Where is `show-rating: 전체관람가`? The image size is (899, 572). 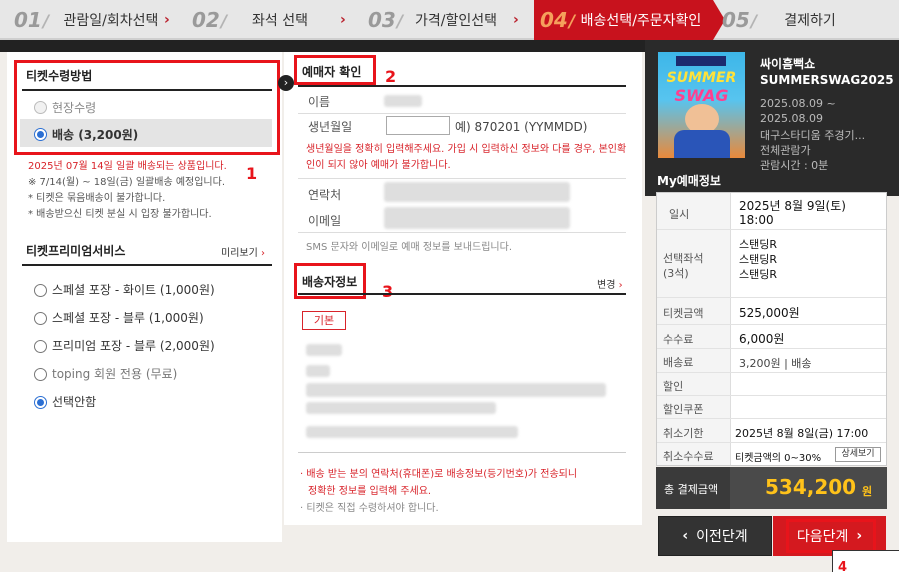
show-rating: 전체관람가 is located at coordinates (785, 150).